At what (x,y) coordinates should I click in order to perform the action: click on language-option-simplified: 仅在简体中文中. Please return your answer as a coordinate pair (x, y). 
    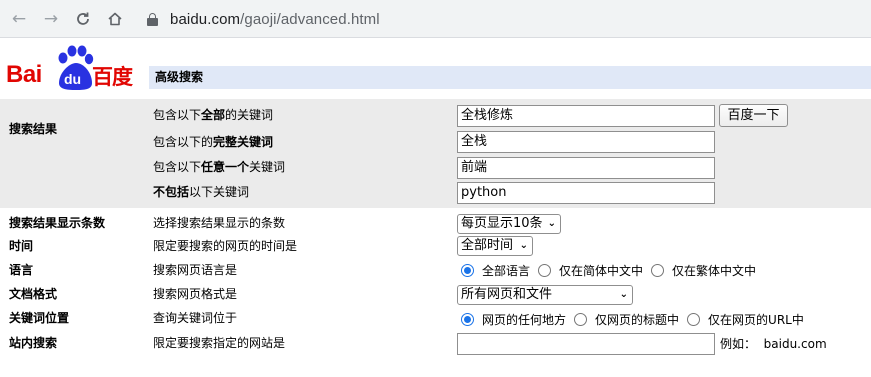
    Looking at the image, I should click on (590, 270).